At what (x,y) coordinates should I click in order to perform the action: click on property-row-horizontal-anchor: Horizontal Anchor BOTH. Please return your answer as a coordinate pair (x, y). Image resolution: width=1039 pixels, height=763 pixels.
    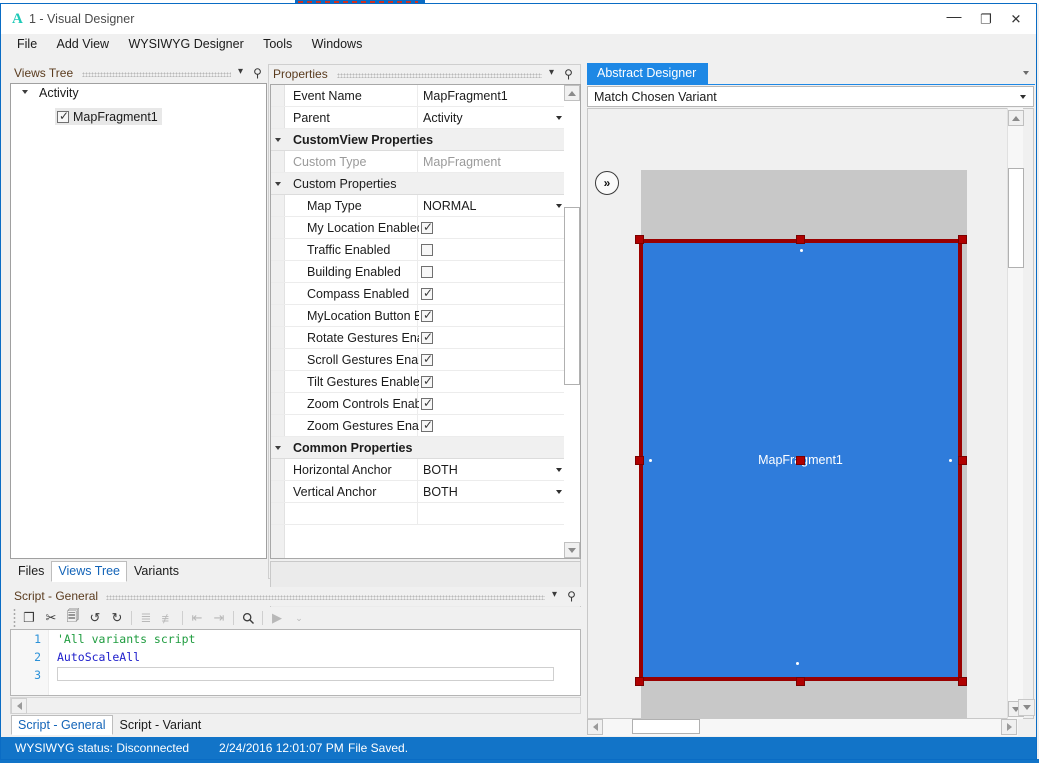
    Looking at the image, I should click on (425, 470).